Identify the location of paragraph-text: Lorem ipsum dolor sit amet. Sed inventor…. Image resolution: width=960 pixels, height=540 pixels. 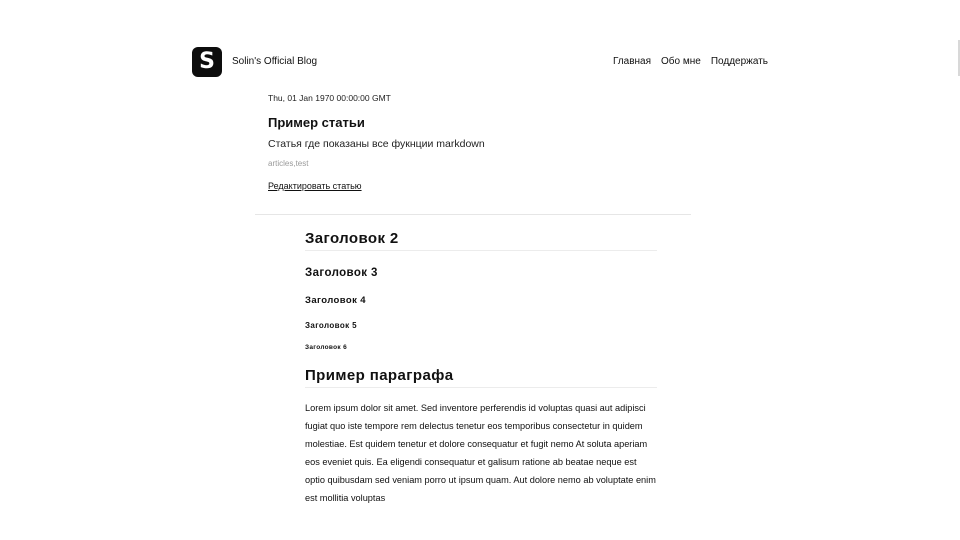
(480, 453).